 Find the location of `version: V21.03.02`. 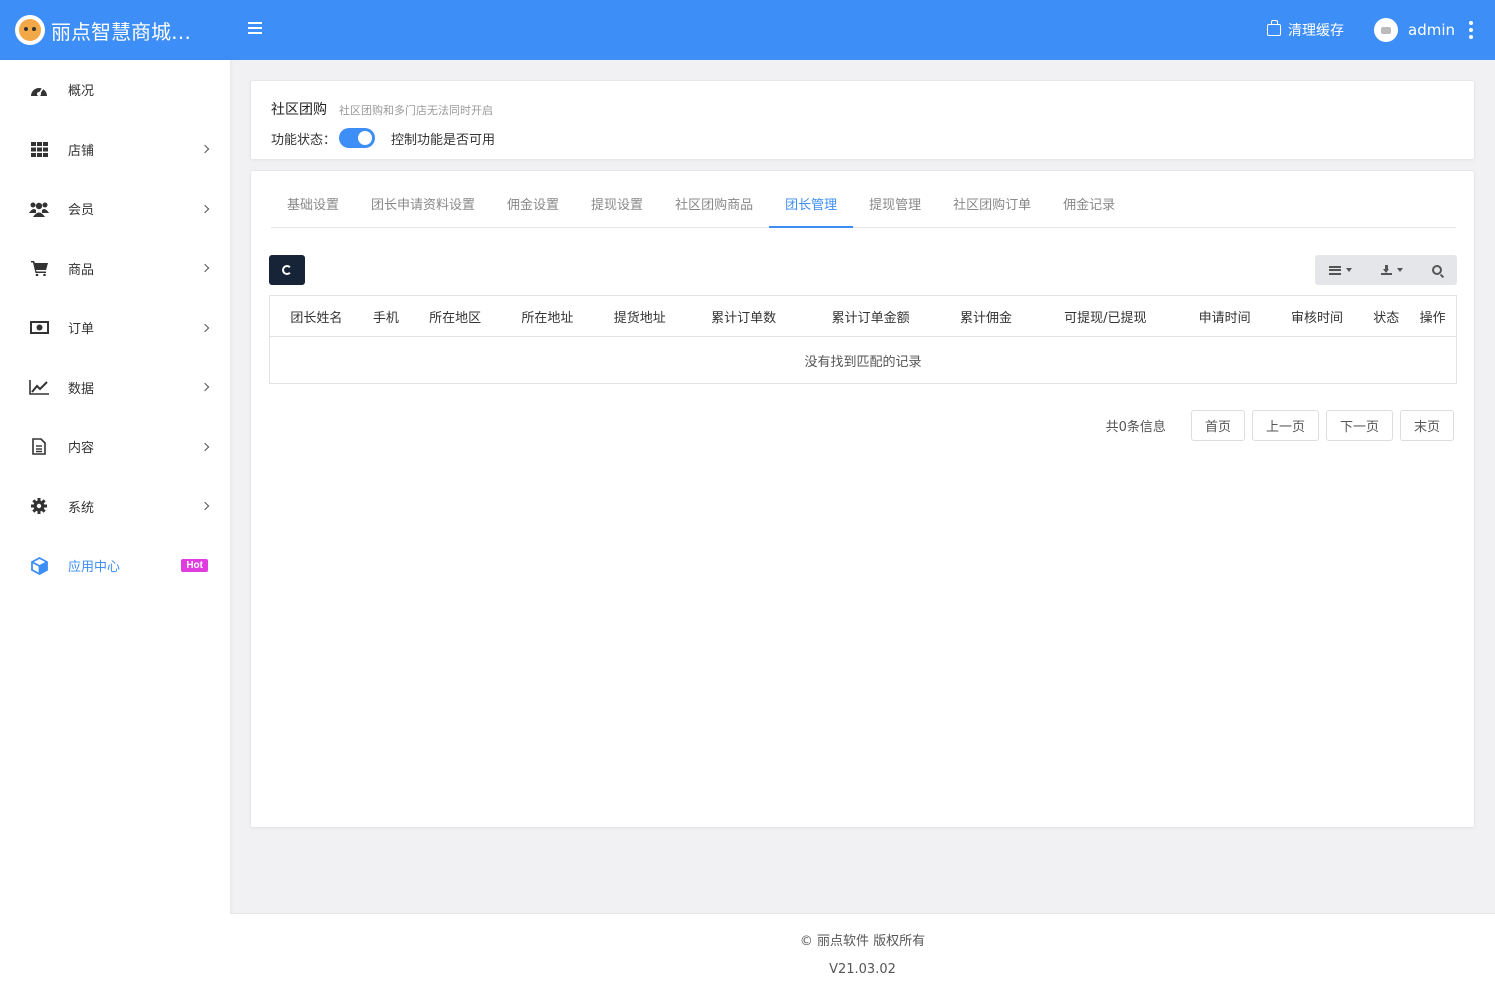

version: V21.03.02 is located at coordinates (862, 969).